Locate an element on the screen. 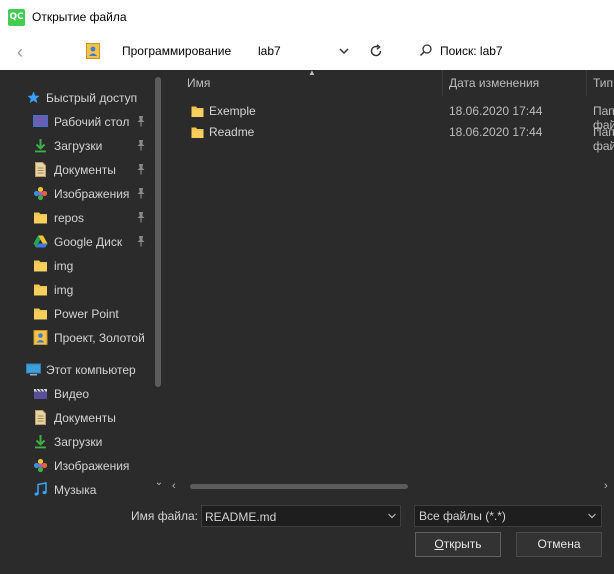 The height and width of the screenshot is (574, 614). sidebar-item-label: repos is located at coordinates (69, 218).